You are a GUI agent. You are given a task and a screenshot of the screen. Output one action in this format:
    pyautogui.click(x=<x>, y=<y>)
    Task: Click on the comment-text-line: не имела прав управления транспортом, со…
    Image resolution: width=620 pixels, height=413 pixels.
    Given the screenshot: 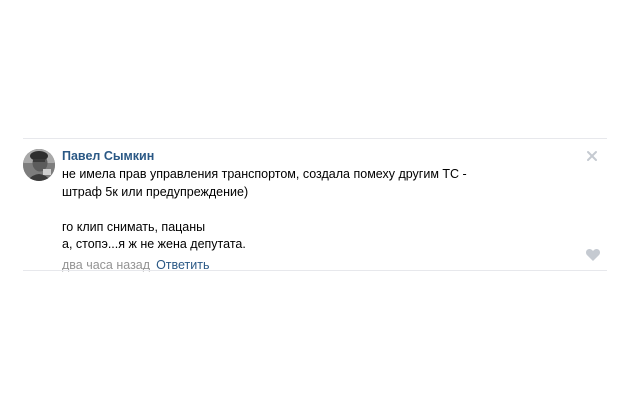 What is the action you would take?
    pyautogui.click(x=264, y=174)
    